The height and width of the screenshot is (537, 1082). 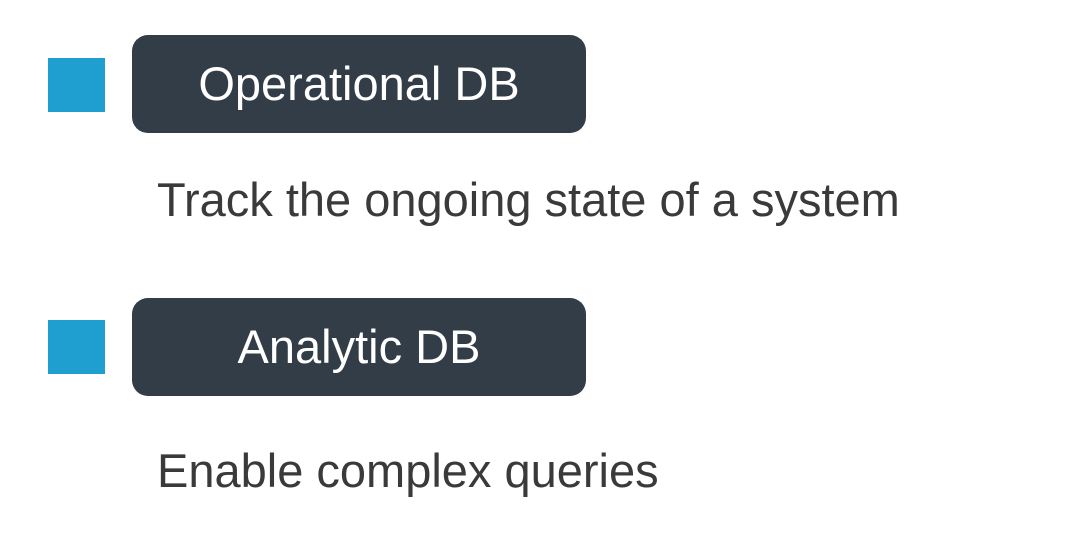 I want to click on description-analytic-db: Enable complex queries, so click(x=408, y=470).